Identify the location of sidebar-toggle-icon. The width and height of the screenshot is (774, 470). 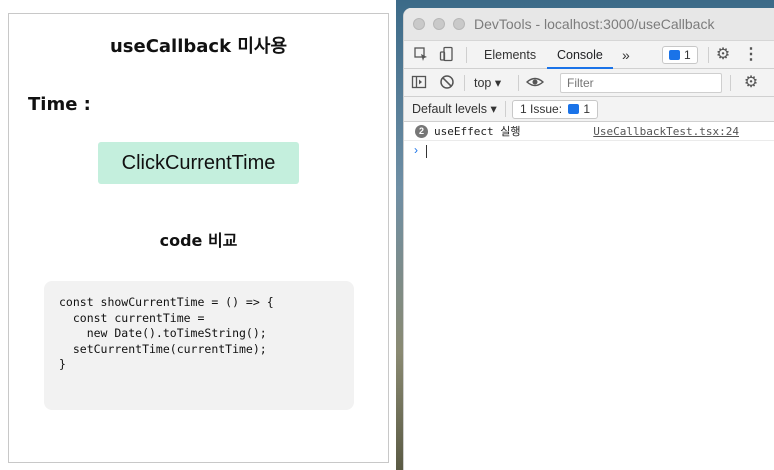
(419, 83).